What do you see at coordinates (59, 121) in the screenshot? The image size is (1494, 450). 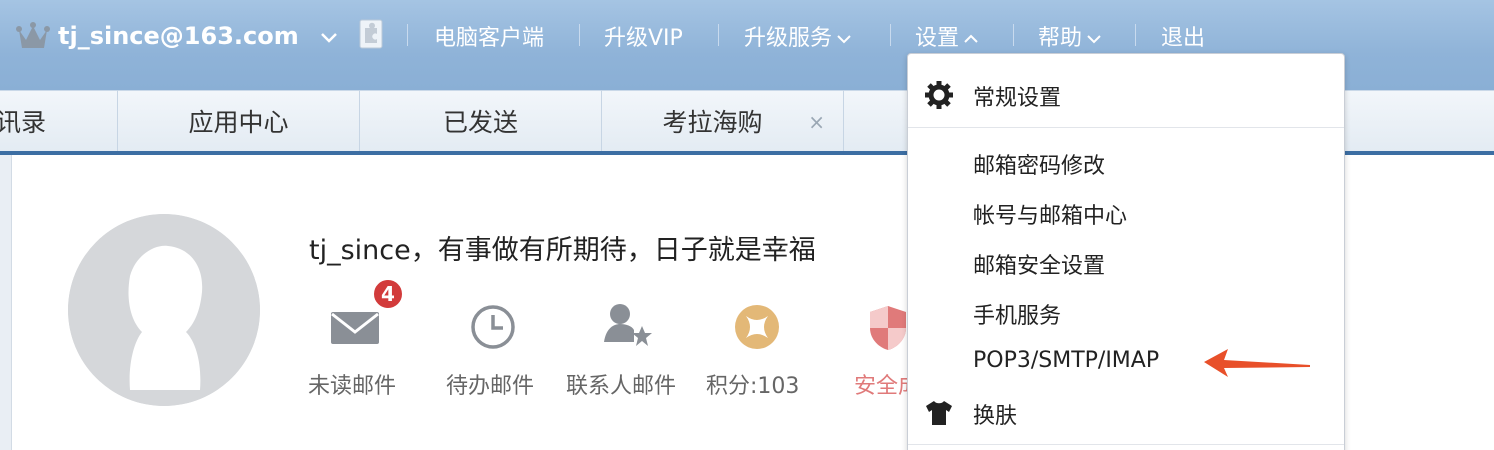 I see `tab-contacts: 讯录` at bounding box center [59, 121].